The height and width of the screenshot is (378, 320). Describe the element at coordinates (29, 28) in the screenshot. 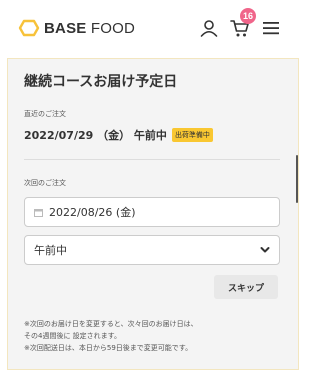

I see `logo-hexagon-icon` at that location.